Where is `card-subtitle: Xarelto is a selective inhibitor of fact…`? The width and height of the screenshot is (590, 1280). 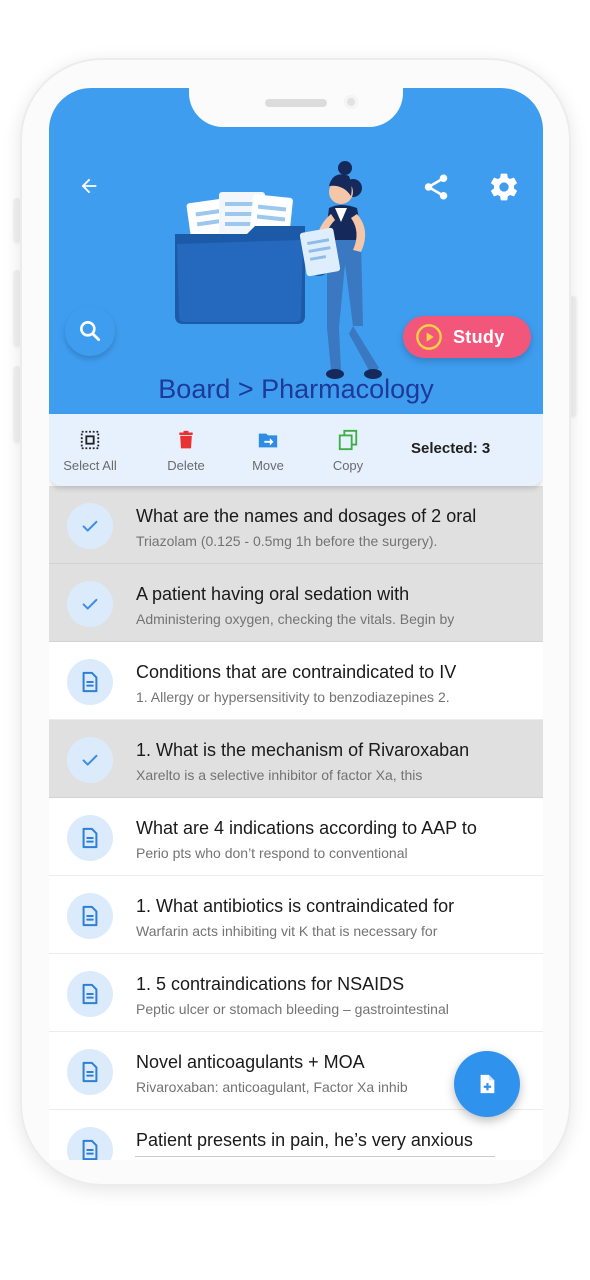 card-subtitle: Xarelto is a selective inhibitor of fact… is located at coordinates (279, 775).